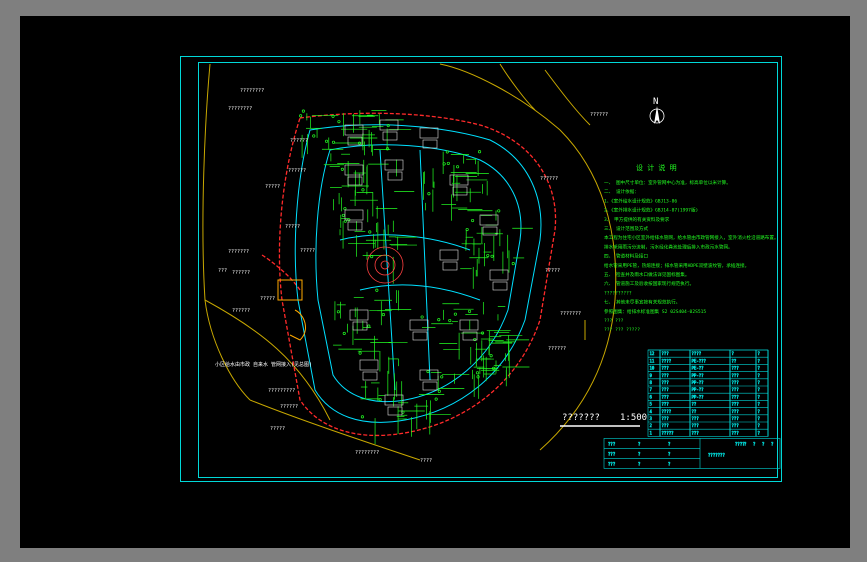 The image size is (867, 562). Describe the element at coordinates (656, 167) in the screenshot. I see `notes-title: 设 计 说 明` at that location.